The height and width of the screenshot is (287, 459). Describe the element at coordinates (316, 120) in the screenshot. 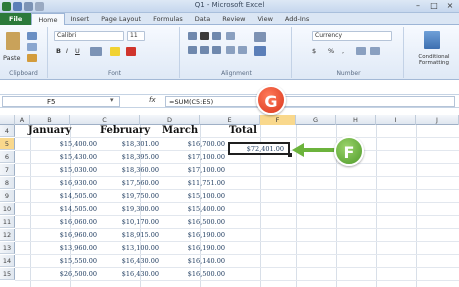

I see `column-header-g: G` at that location.